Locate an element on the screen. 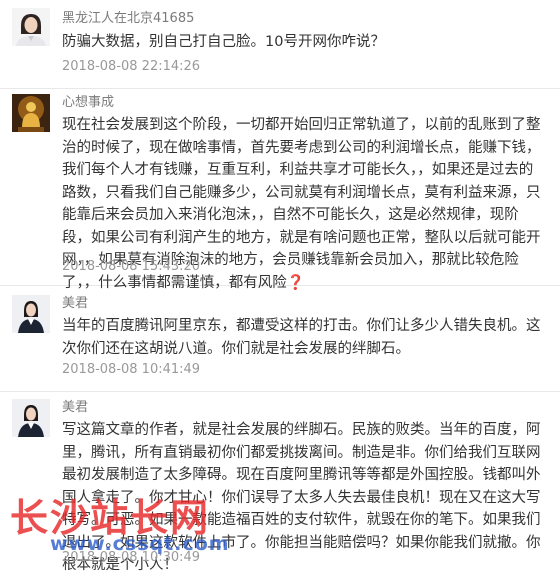 The image size is (560, 577). comment-text: 防骗大数据，别自己打自己脸。10号开网你咋说？ is located at coordinates (223, 42).